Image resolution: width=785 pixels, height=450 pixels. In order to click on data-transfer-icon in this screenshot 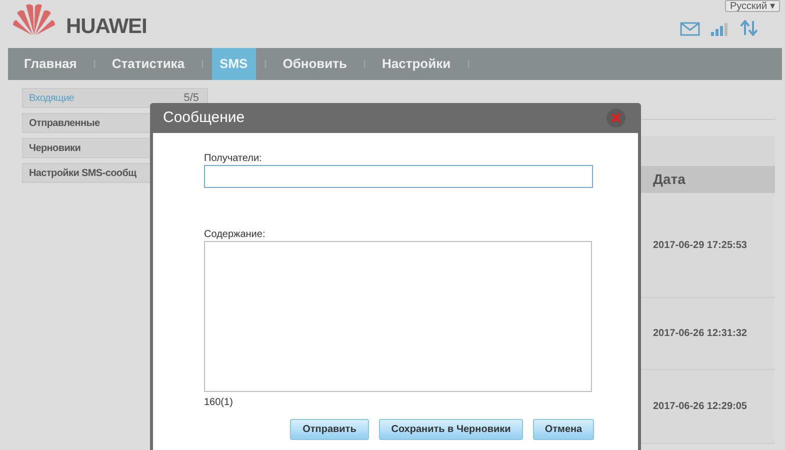, I will do `click(749, 28)`.